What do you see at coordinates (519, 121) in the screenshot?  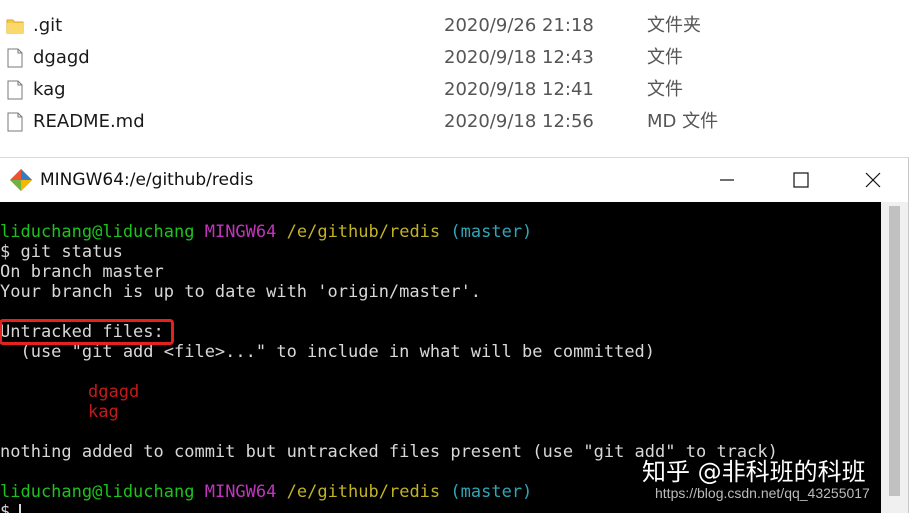 I see `file-date: 2020/9/18 12:56` at bounding box center [519, 121].